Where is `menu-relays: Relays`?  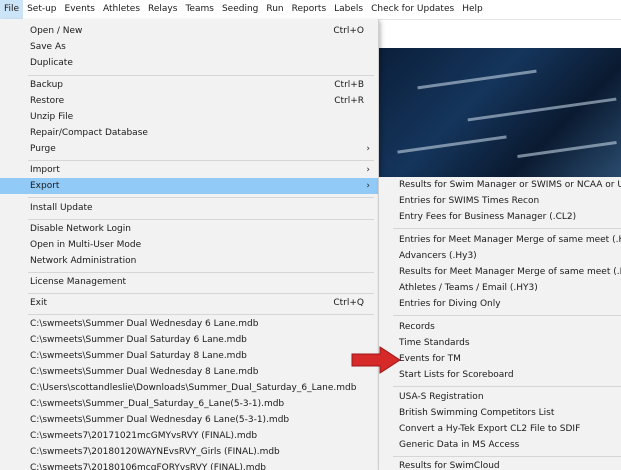
menu-relays: Relays is located at coordinates (162, 9).